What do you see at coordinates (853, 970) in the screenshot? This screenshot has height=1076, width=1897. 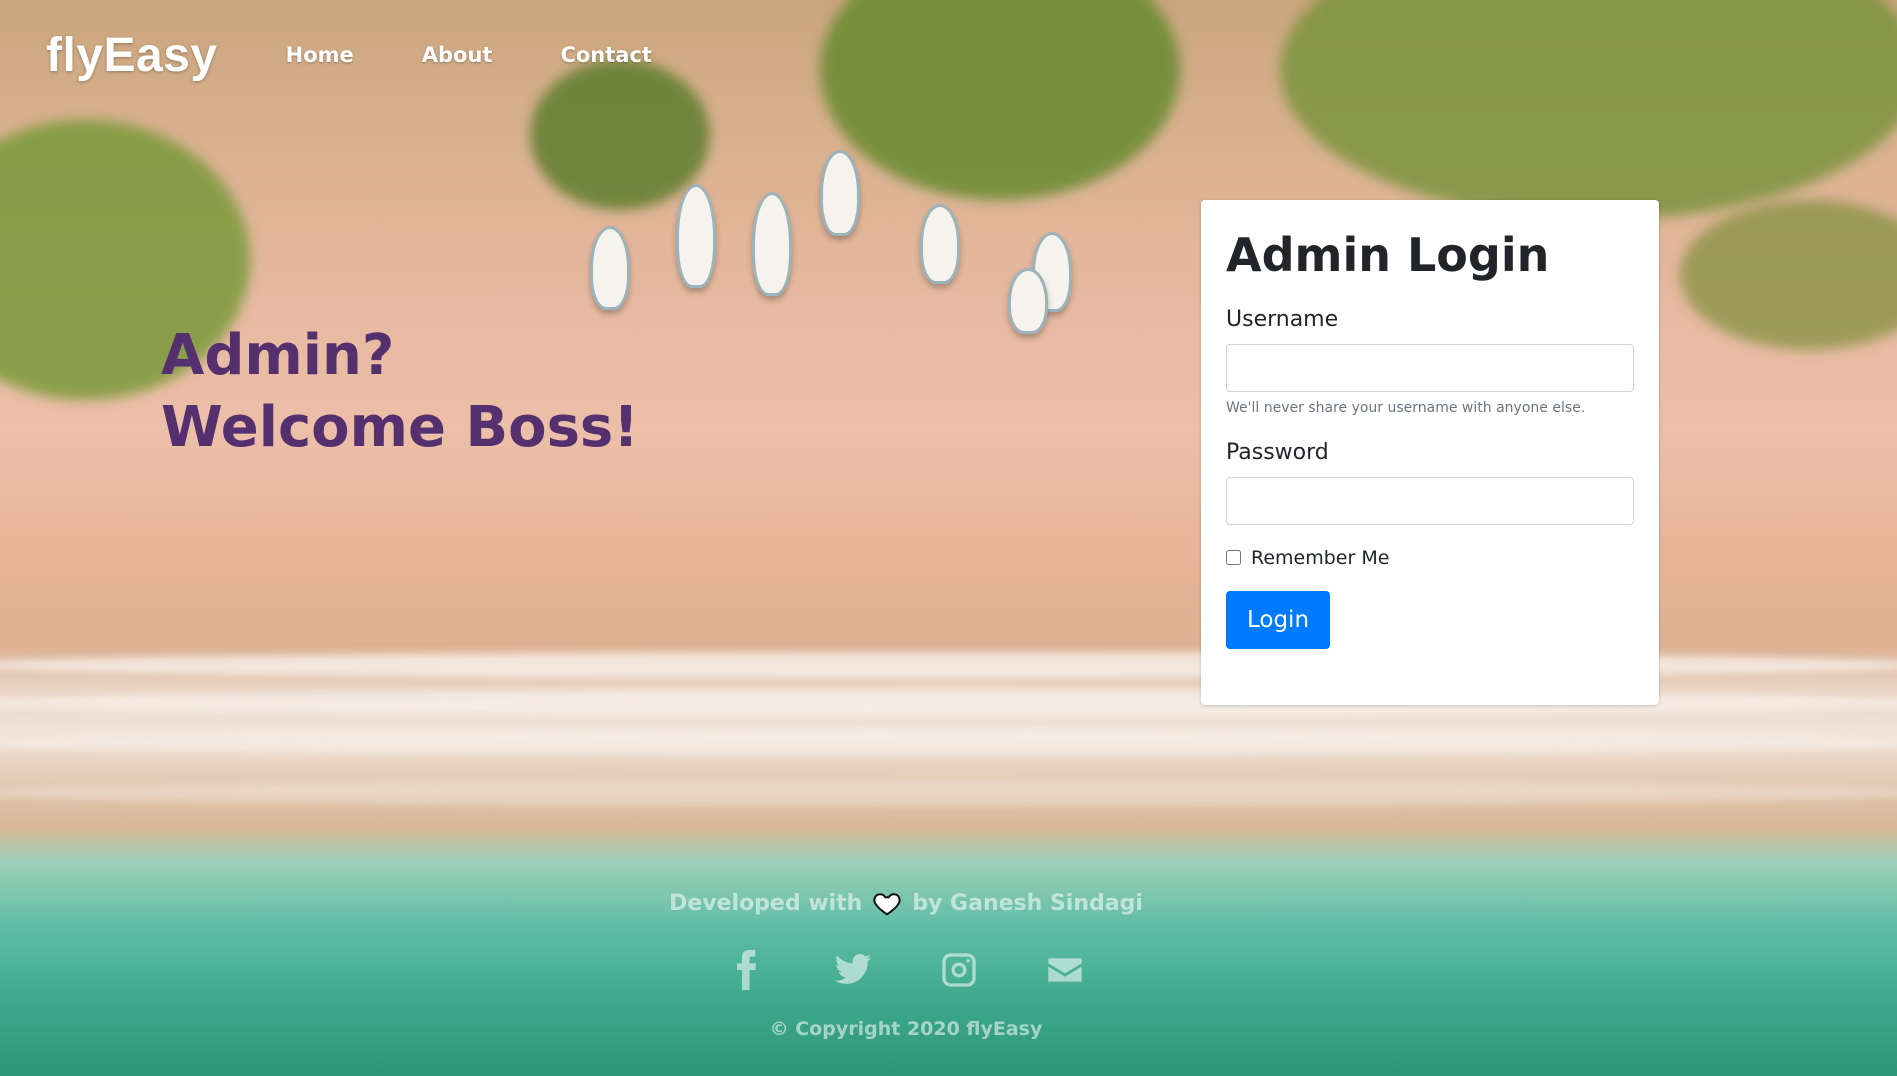 I see `twitter-icon` at bounding box center [853, 970].